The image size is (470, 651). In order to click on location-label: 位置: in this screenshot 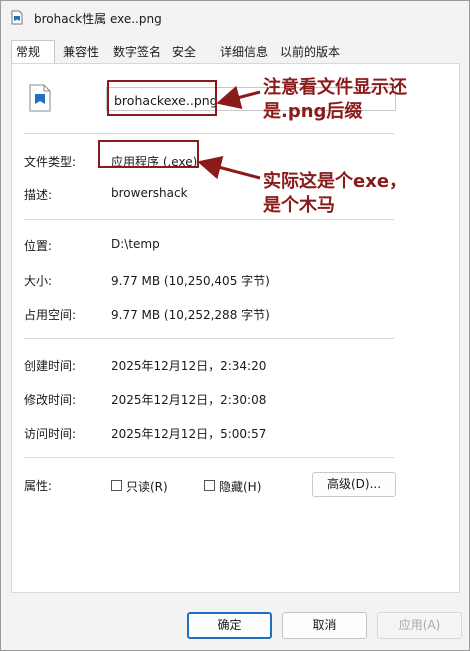, I will do `click(38, 246)`.